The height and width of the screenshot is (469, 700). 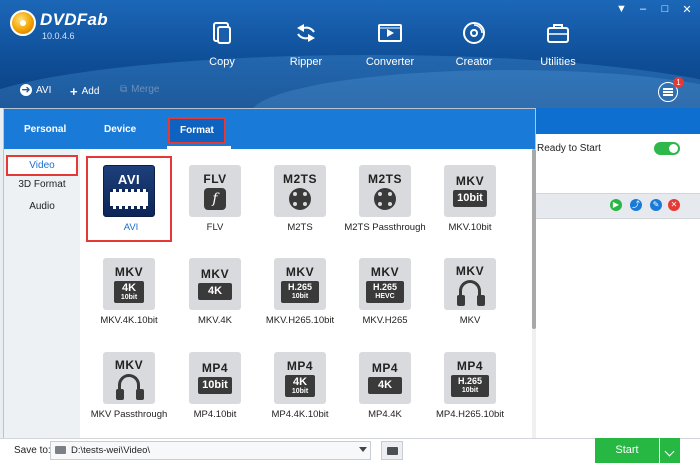 What do you see at coordinates (385, 284) in the screenshot?
I see `mkv-format-icon: MKV H.265 HEVC` at bounding box center [385, 284].